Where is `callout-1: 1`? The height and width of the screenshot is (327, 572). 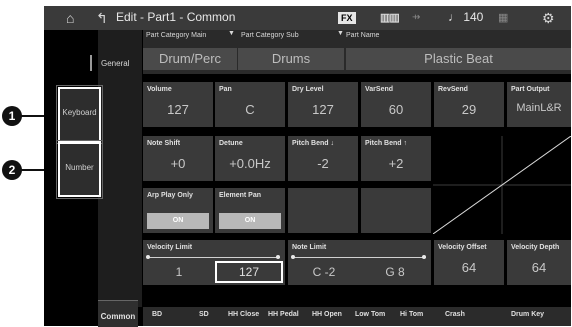
callout-1: 1 is located at coordinates (12, 116).